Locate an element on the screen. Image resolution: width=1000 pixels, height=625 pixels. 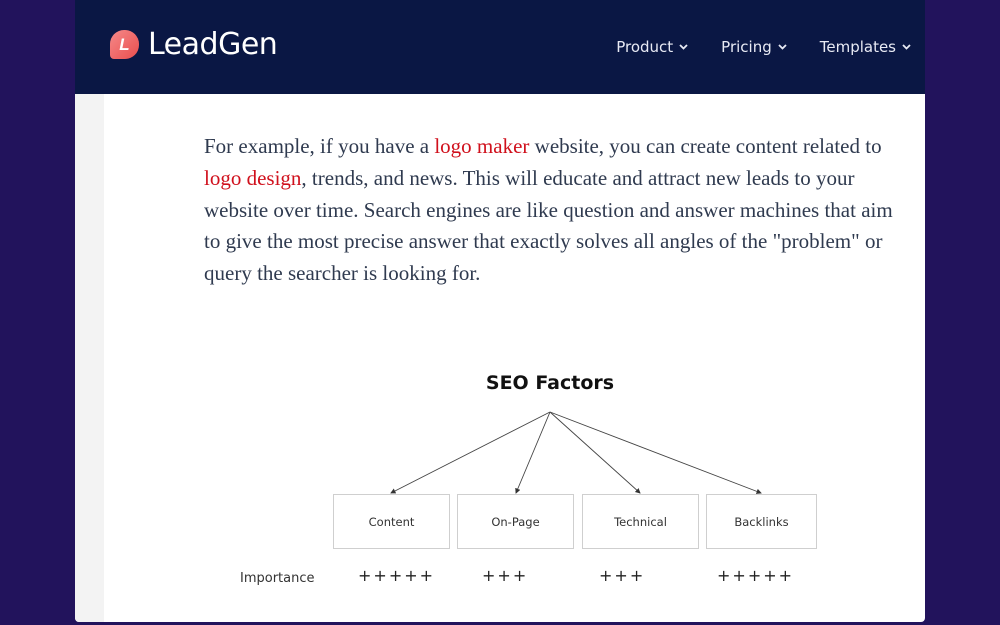
nav-product: Product is located at coordinates (652, 47).